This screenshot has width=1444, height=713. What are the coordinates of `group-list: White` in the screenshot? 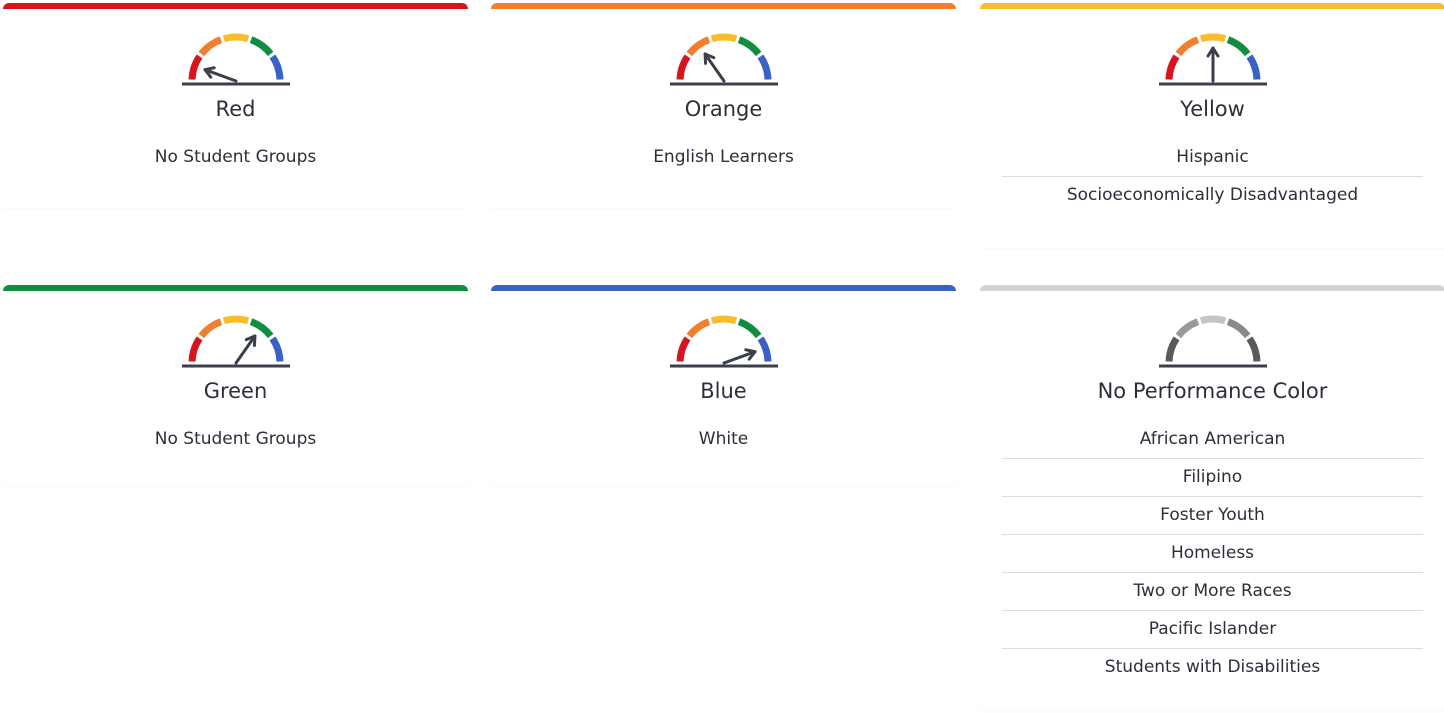 It's located at (723, 439).